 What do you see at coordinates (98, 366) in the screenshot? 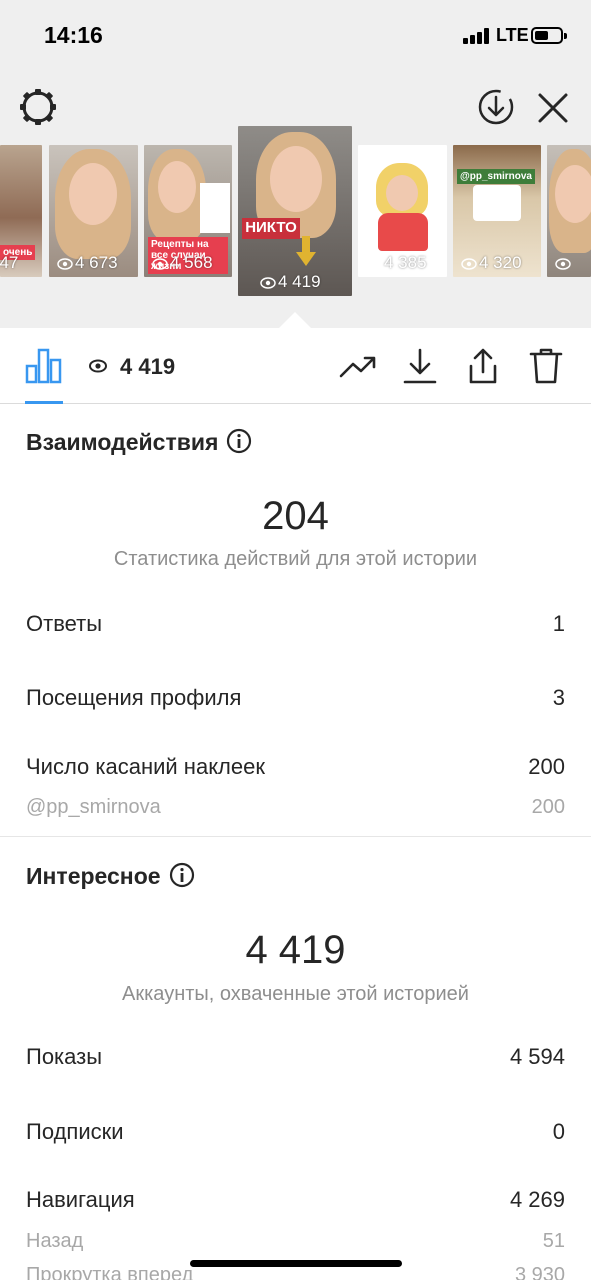
I see `eye-icon` at bounding box center [98, 366].